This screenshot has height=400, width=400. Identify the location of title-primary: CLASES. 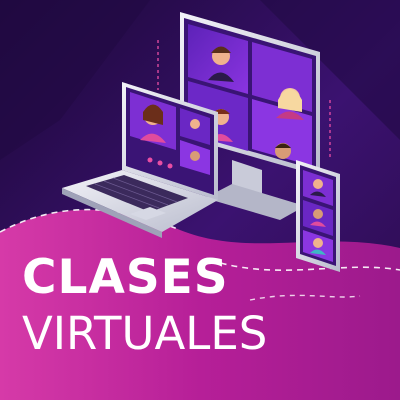
(125, 277).